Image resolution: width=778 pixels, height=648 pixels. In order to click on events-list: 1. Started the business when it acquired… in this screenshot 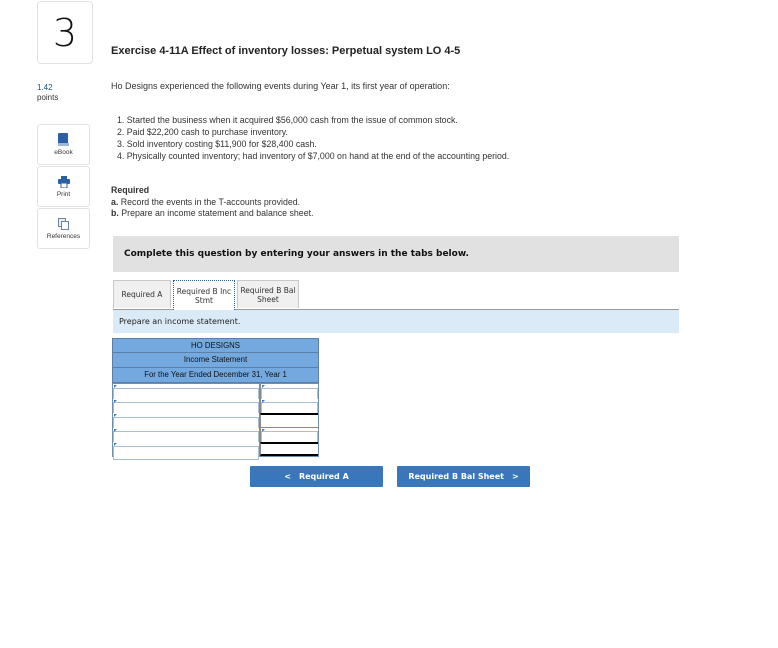, I will do `click(313, 138)`.